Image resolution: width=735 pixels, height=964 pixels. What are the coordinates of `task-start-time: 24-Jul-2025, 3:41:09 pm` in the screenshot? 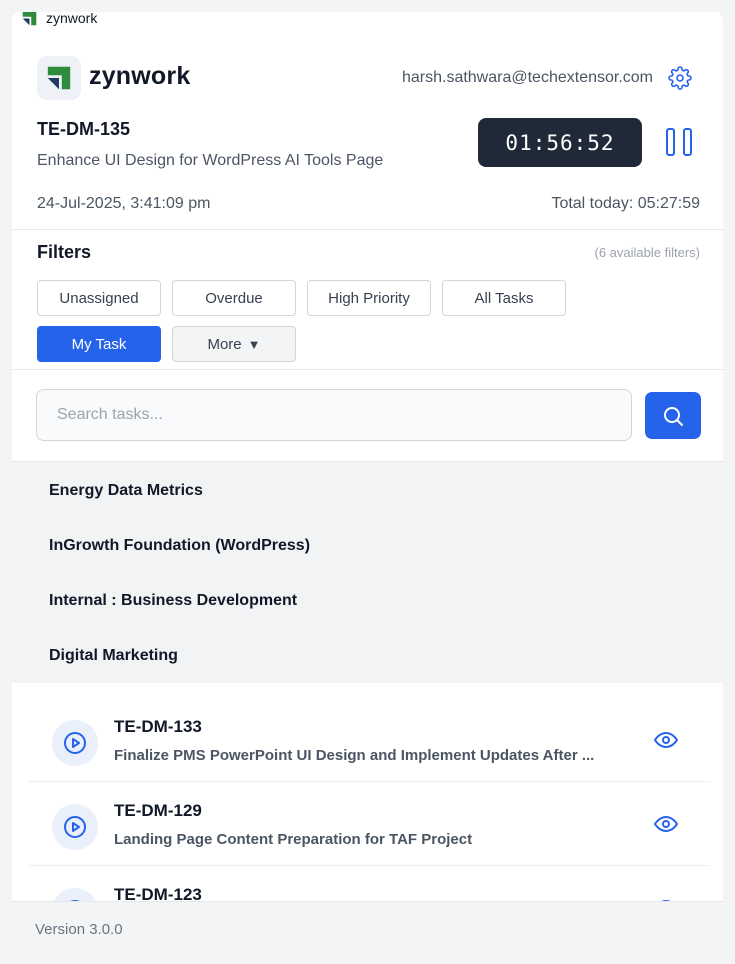 It's located at (124, 203).